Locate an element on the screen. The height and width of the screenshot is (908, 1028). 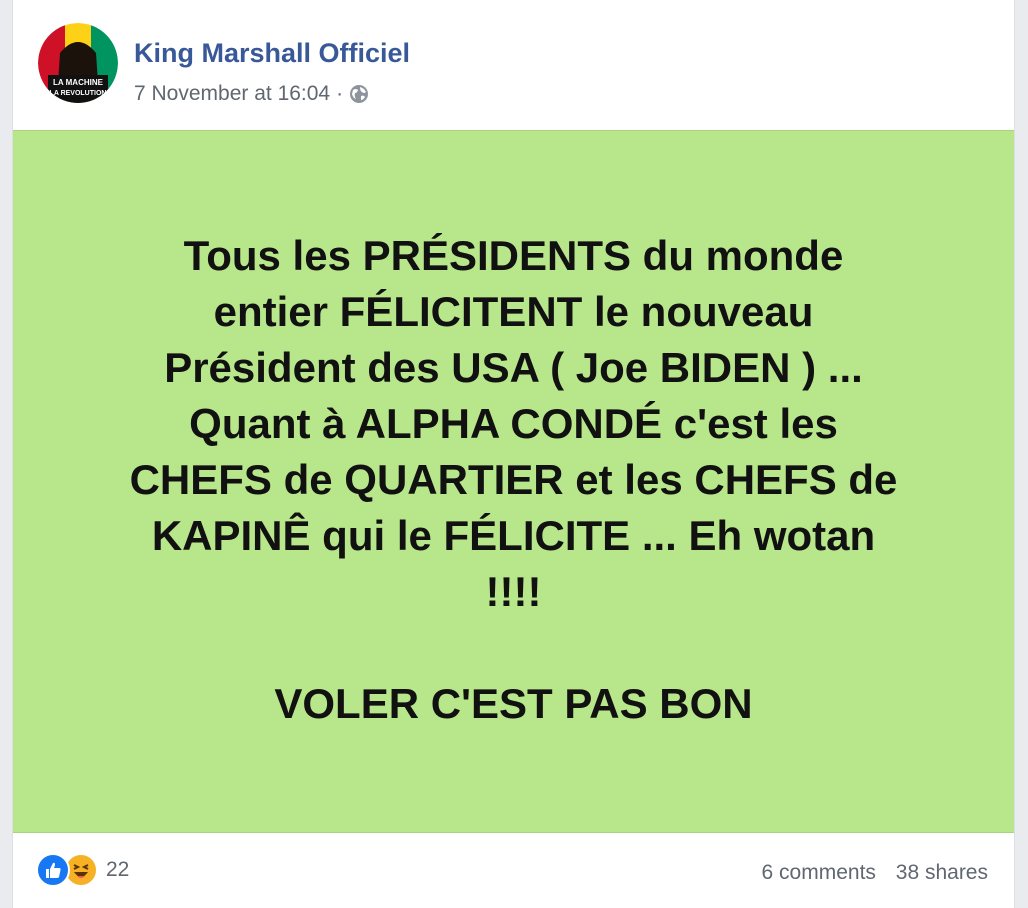
reaction-count: 22 is located at coordinates (118, 869).